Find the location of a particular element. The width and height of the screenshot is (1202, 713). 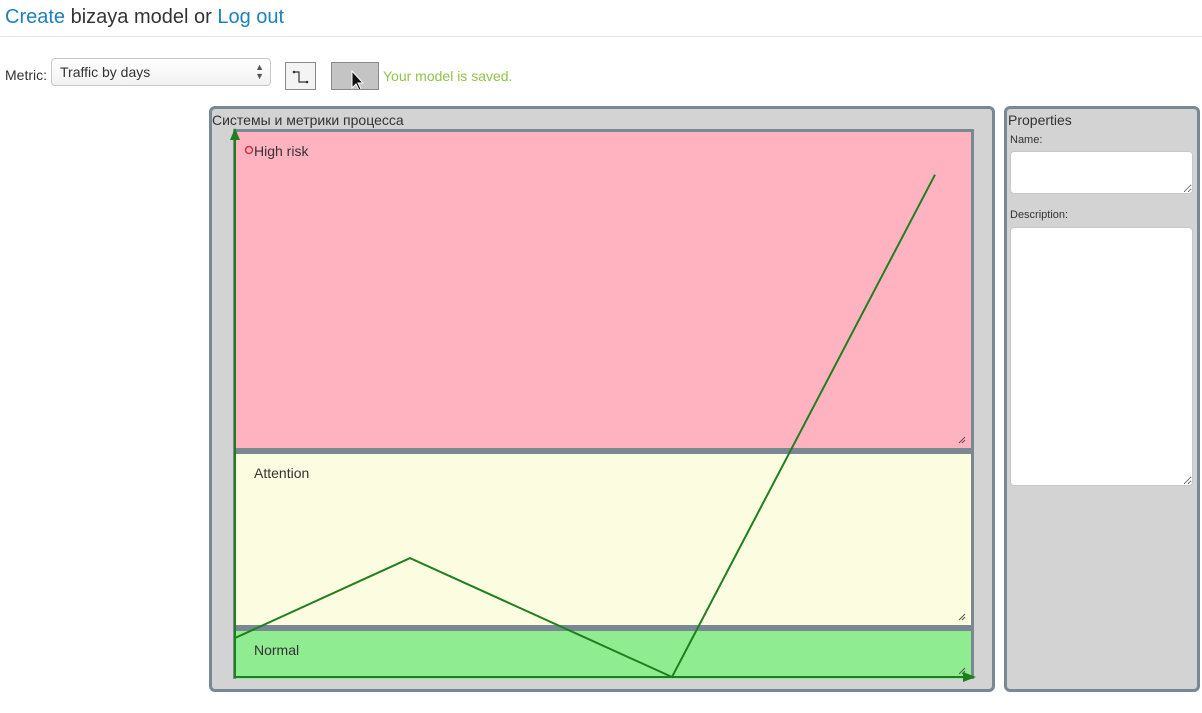

description-label: Description: is located at coordinates (1039, 215).